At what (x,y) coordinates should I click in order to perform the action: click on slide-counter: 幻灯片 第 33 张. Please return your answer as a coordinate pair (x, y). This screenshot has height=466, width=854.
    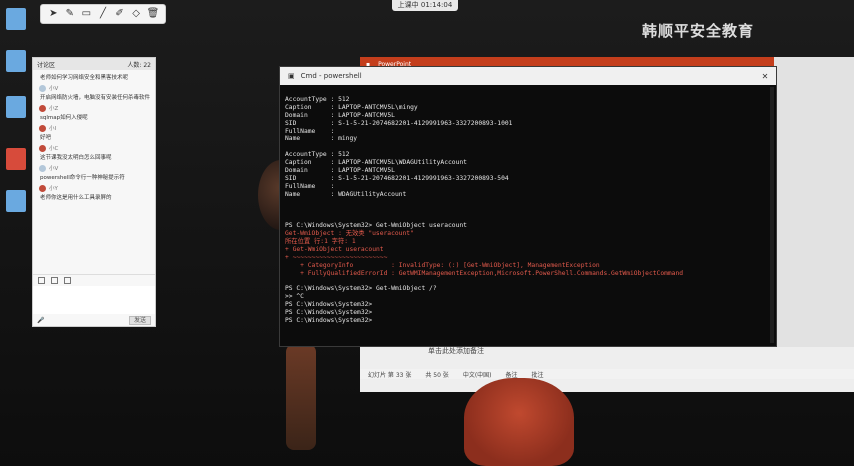
    Looking at the image, I should click on (390, 375).